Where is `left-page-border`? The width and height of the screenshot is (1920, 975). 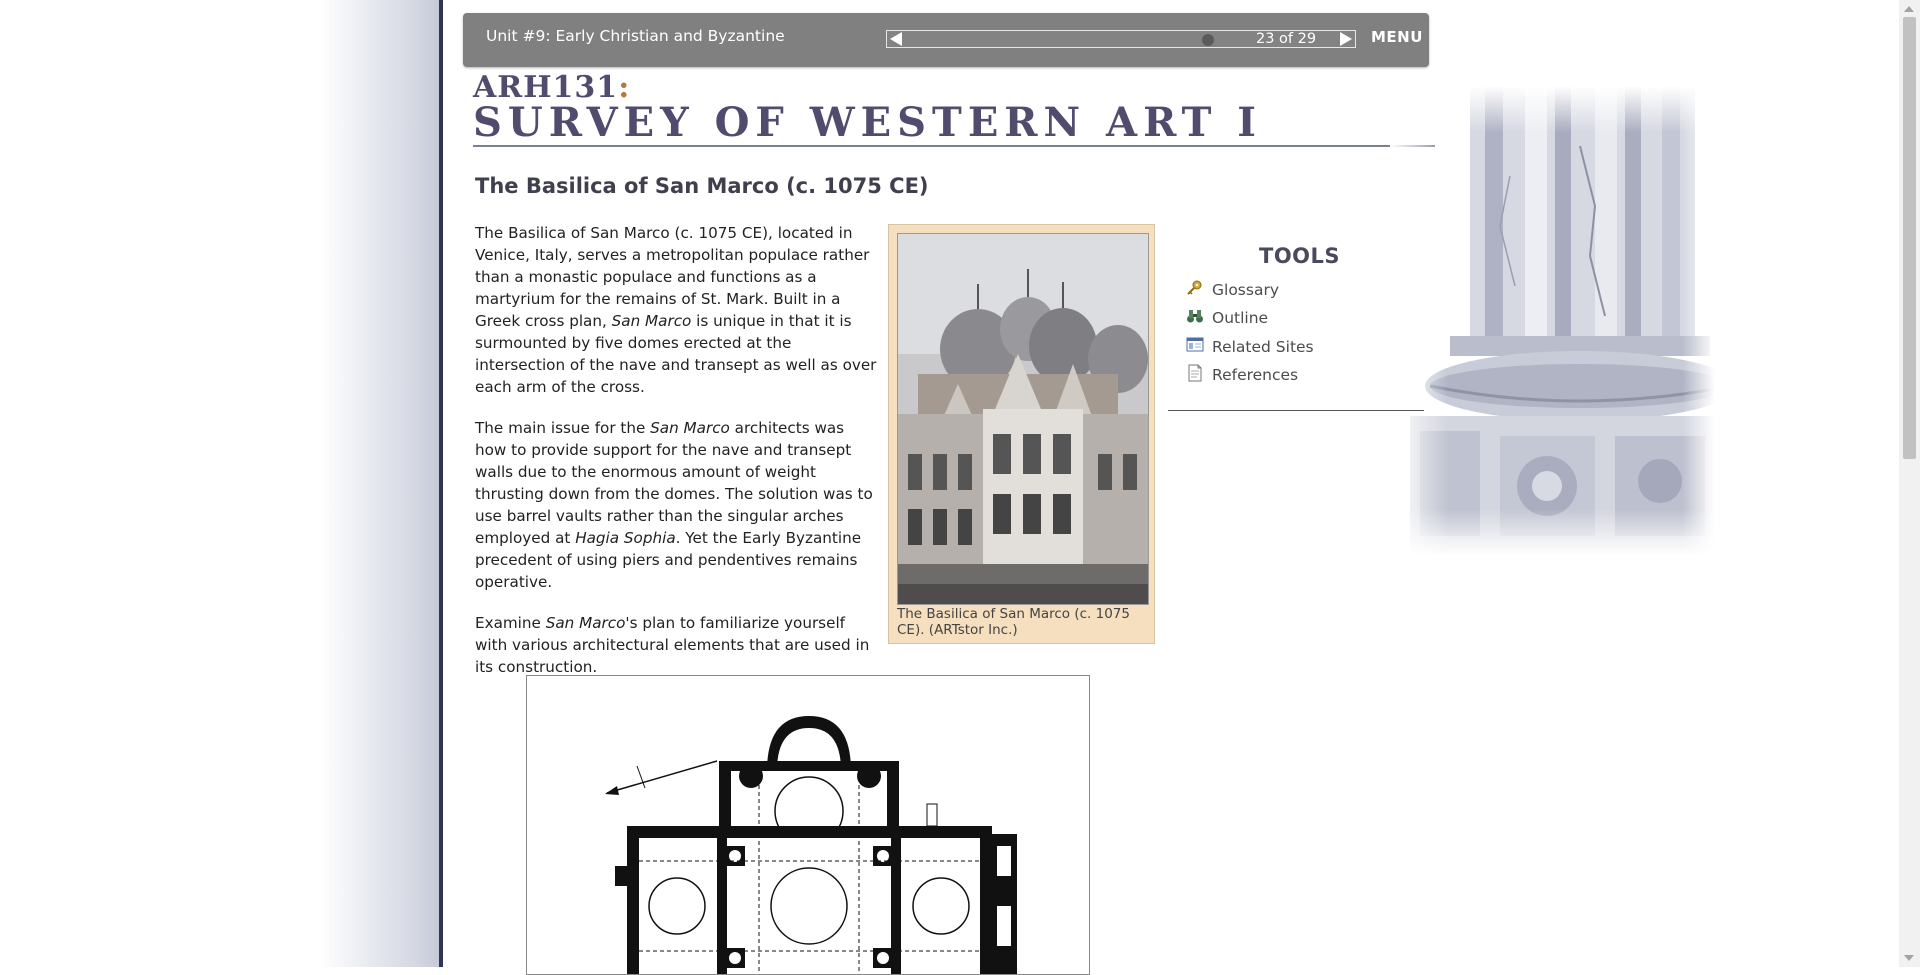
left-page-border is located at coordinates (441, 483).